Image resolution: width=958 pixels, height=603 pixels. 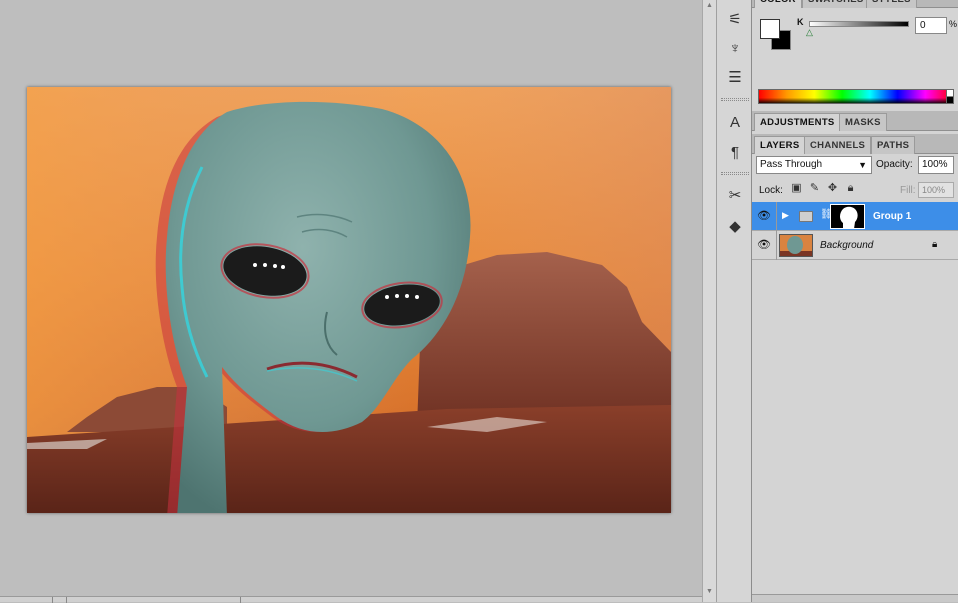 What do you see at coordinates (780, 145) in the screenshot?
I see `tab-layers: LAYERS` at bounding box center [780, 145].